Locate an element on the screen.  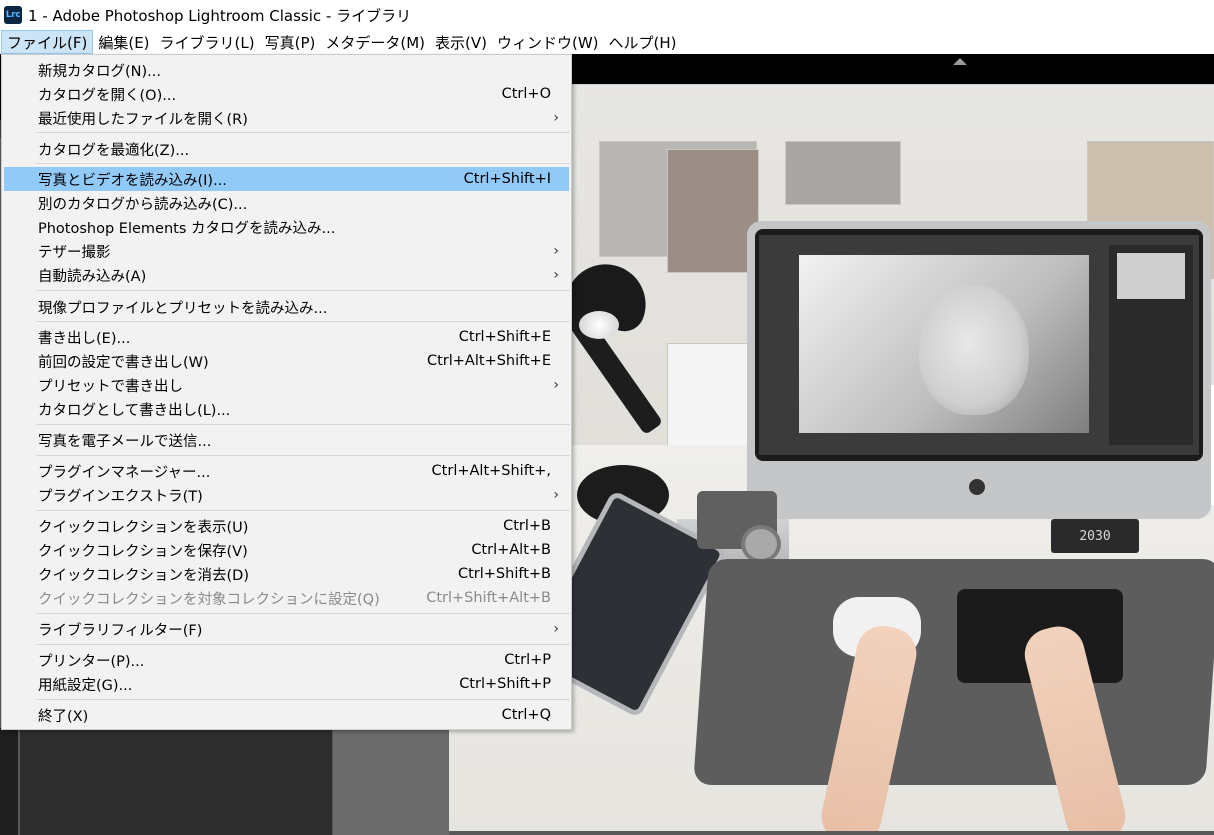
center-background is located at coordinates (391, 781).